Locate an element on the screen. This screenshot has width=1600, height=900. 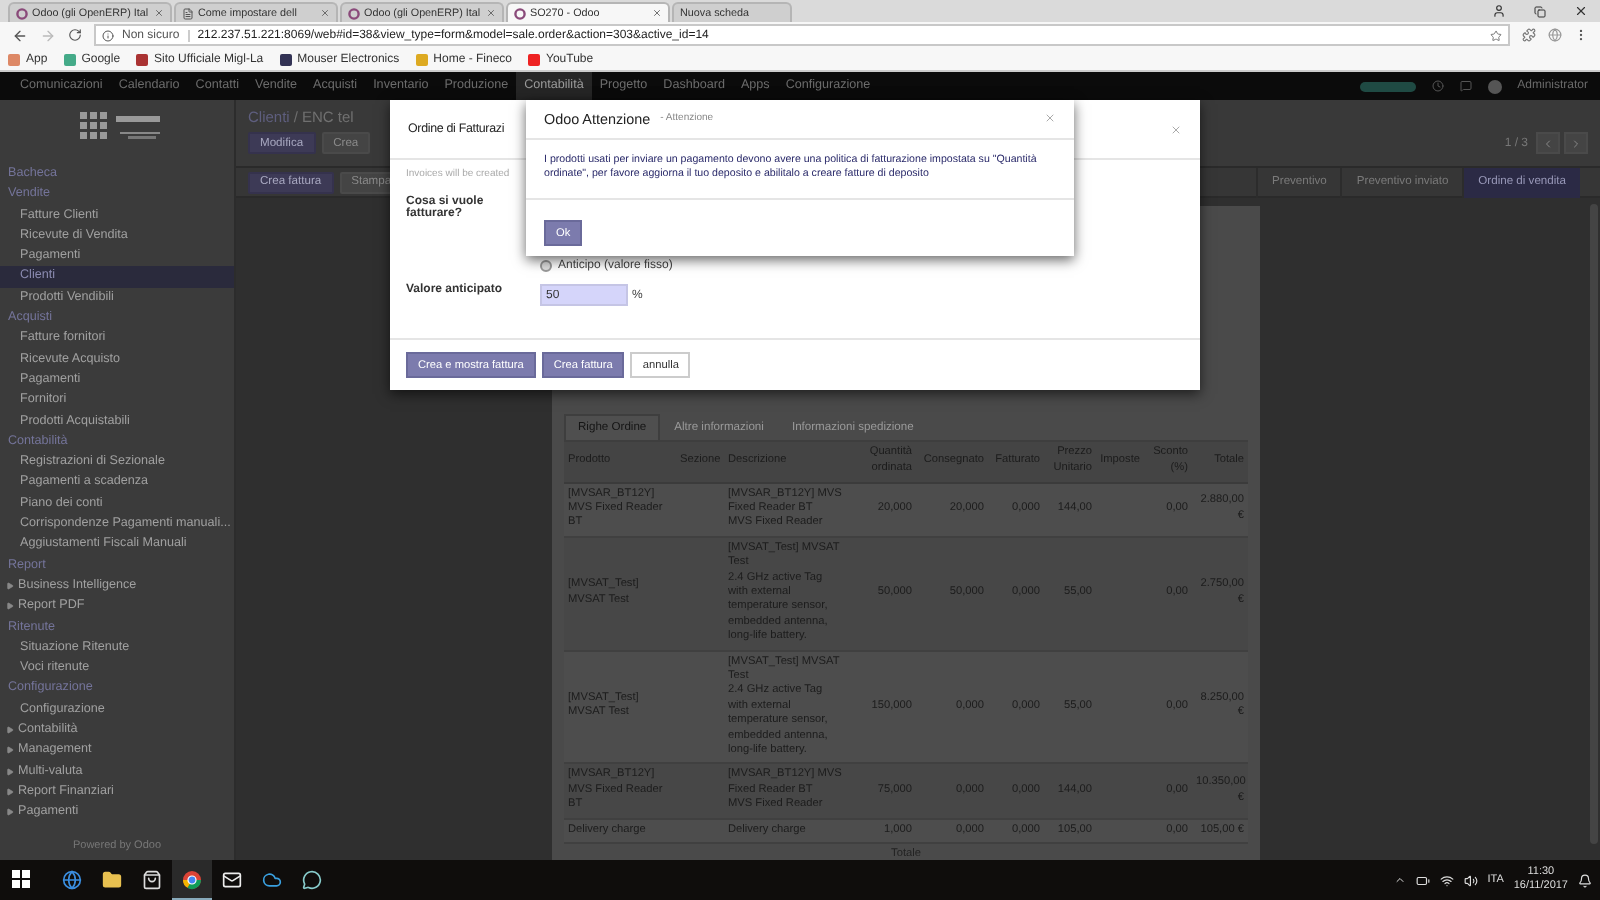
star-icon is located at coordinates (1496, 35).